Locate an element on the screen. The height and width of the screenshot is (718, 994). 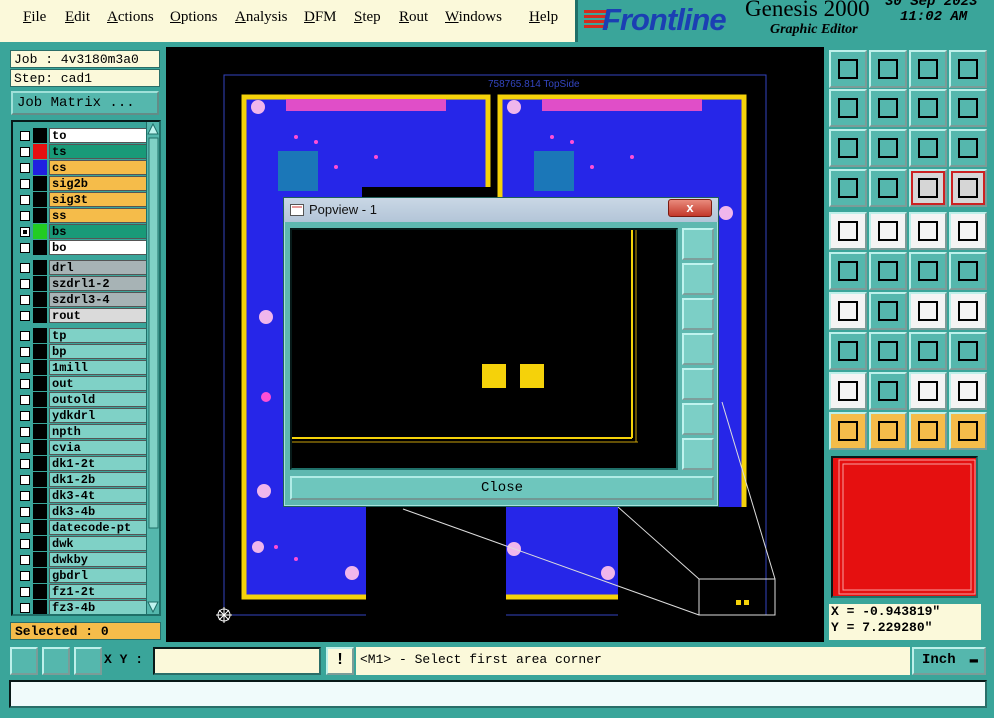
dual-f-icon is located at coordinates (968, 311).